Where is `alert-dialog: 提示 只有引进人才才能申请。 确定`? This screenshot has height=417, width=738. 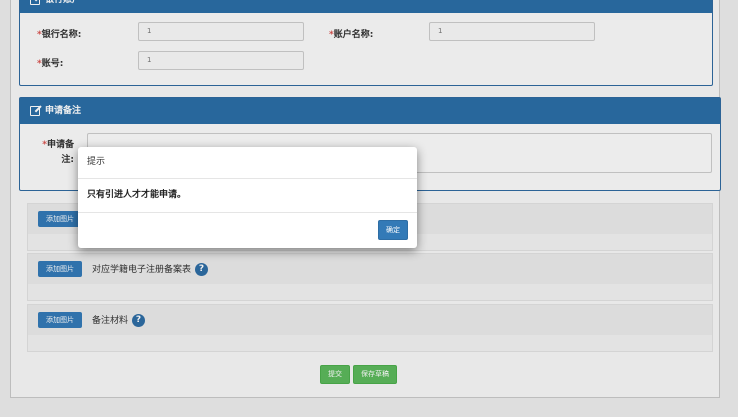 alert-dialog: 提示 只有引进人才才能申请。 确定 is located at coordinates (247, 197).